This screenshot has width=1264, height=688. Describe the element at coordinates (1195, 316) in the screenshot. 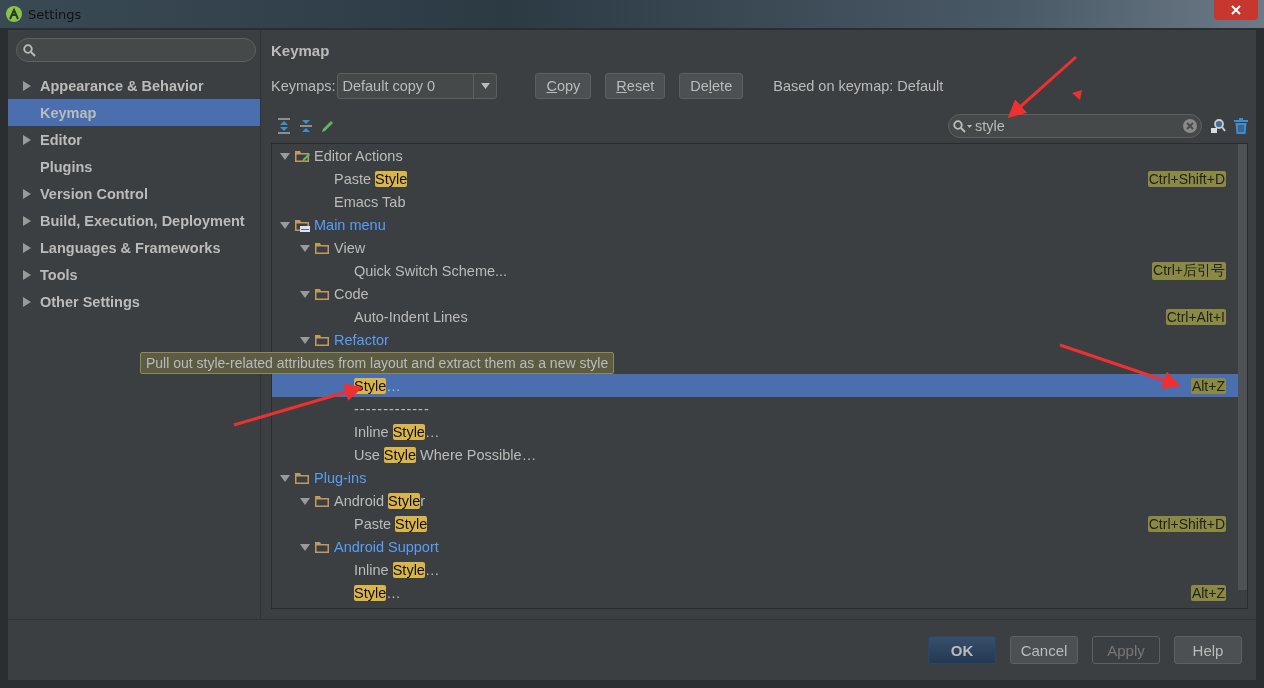

I see `shortcut-badge: Ctrl+Alt+I` at that location.